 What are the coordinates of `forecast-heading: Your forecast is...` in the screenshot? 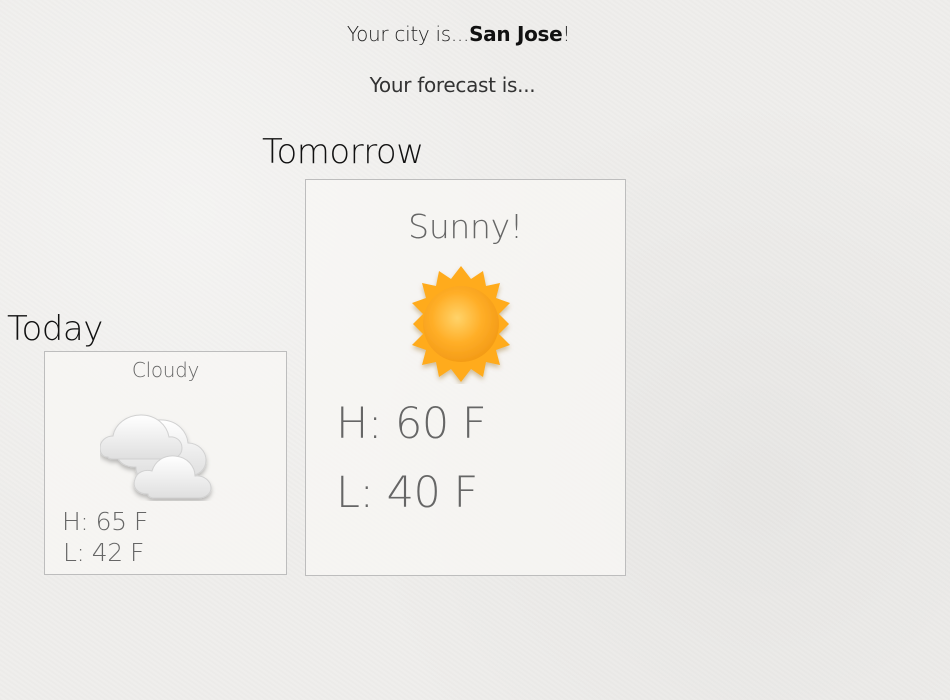 It's located at (452, 85).